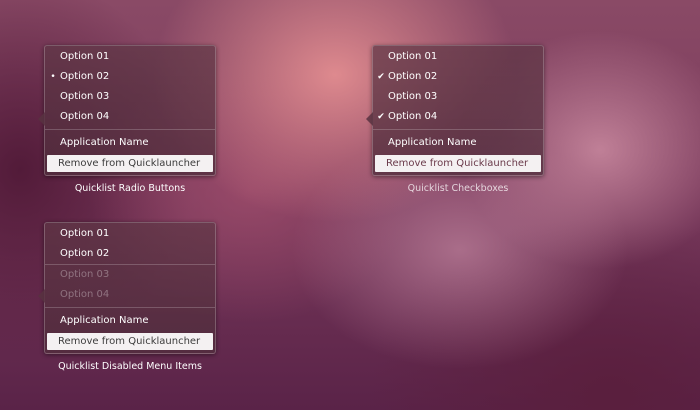 This screenshot has height=410, width=700. I want to click on menu-item-option-02: ✔ Option 02, so click(458, 77).